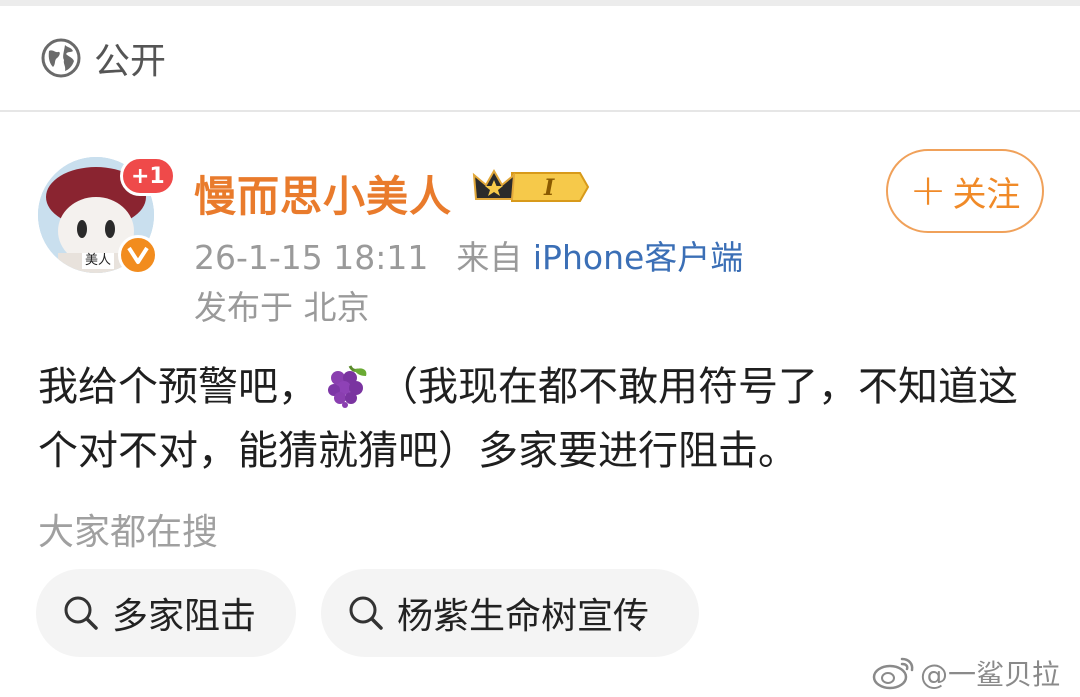 Image resolution: width=1080 pixels, height=697 pixels. Describe the element at coordinates (130, 61) in the screenshot. I see `visibility-label: 公开` at that location.